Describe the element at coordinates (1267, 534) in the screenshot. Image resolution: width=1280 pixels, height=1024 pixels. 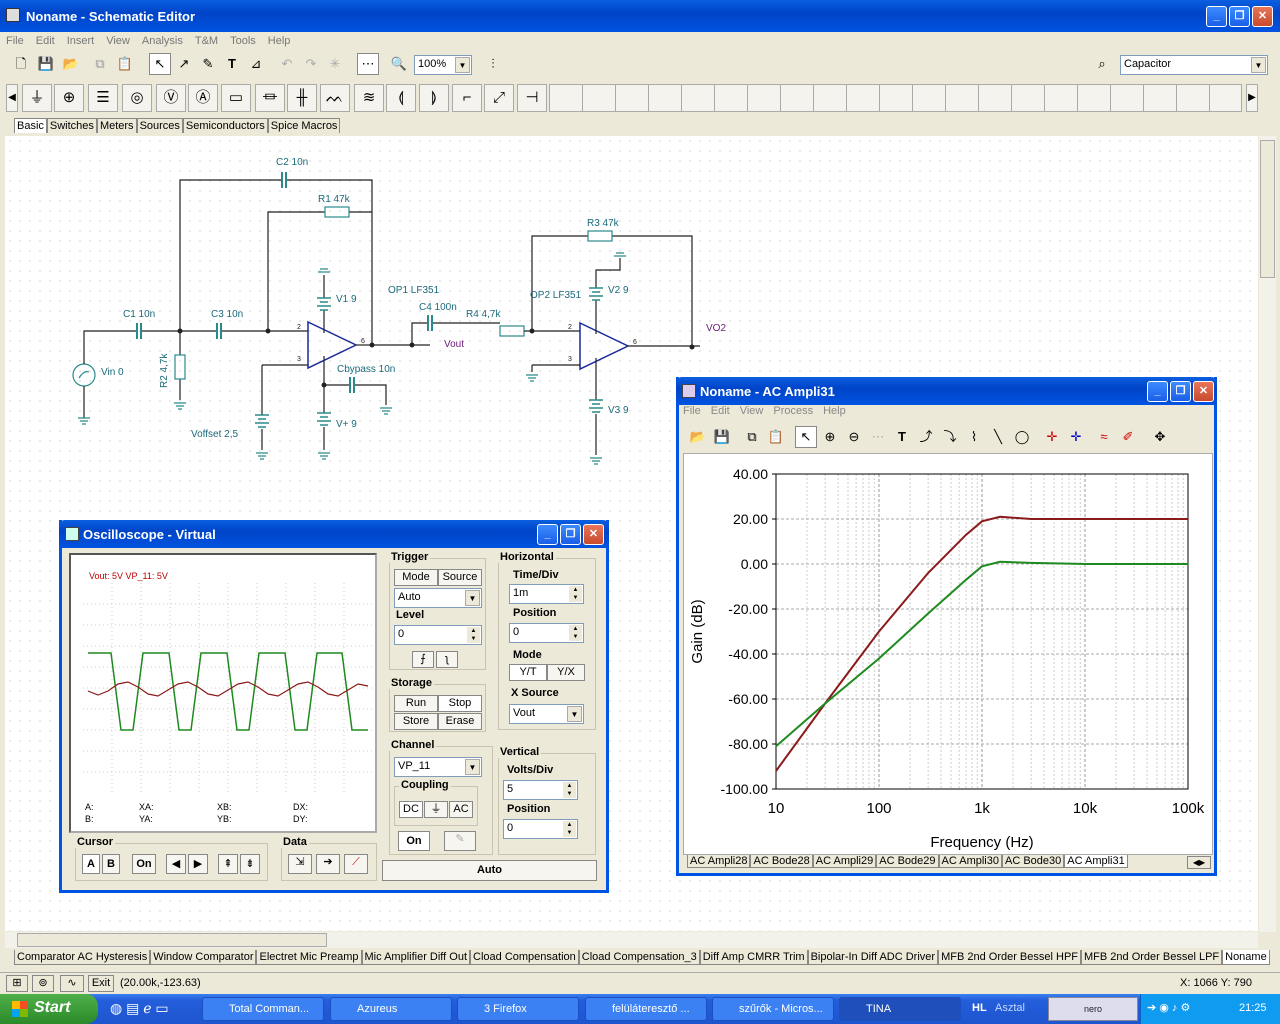
I see `vertical-scrollbar` at that location.